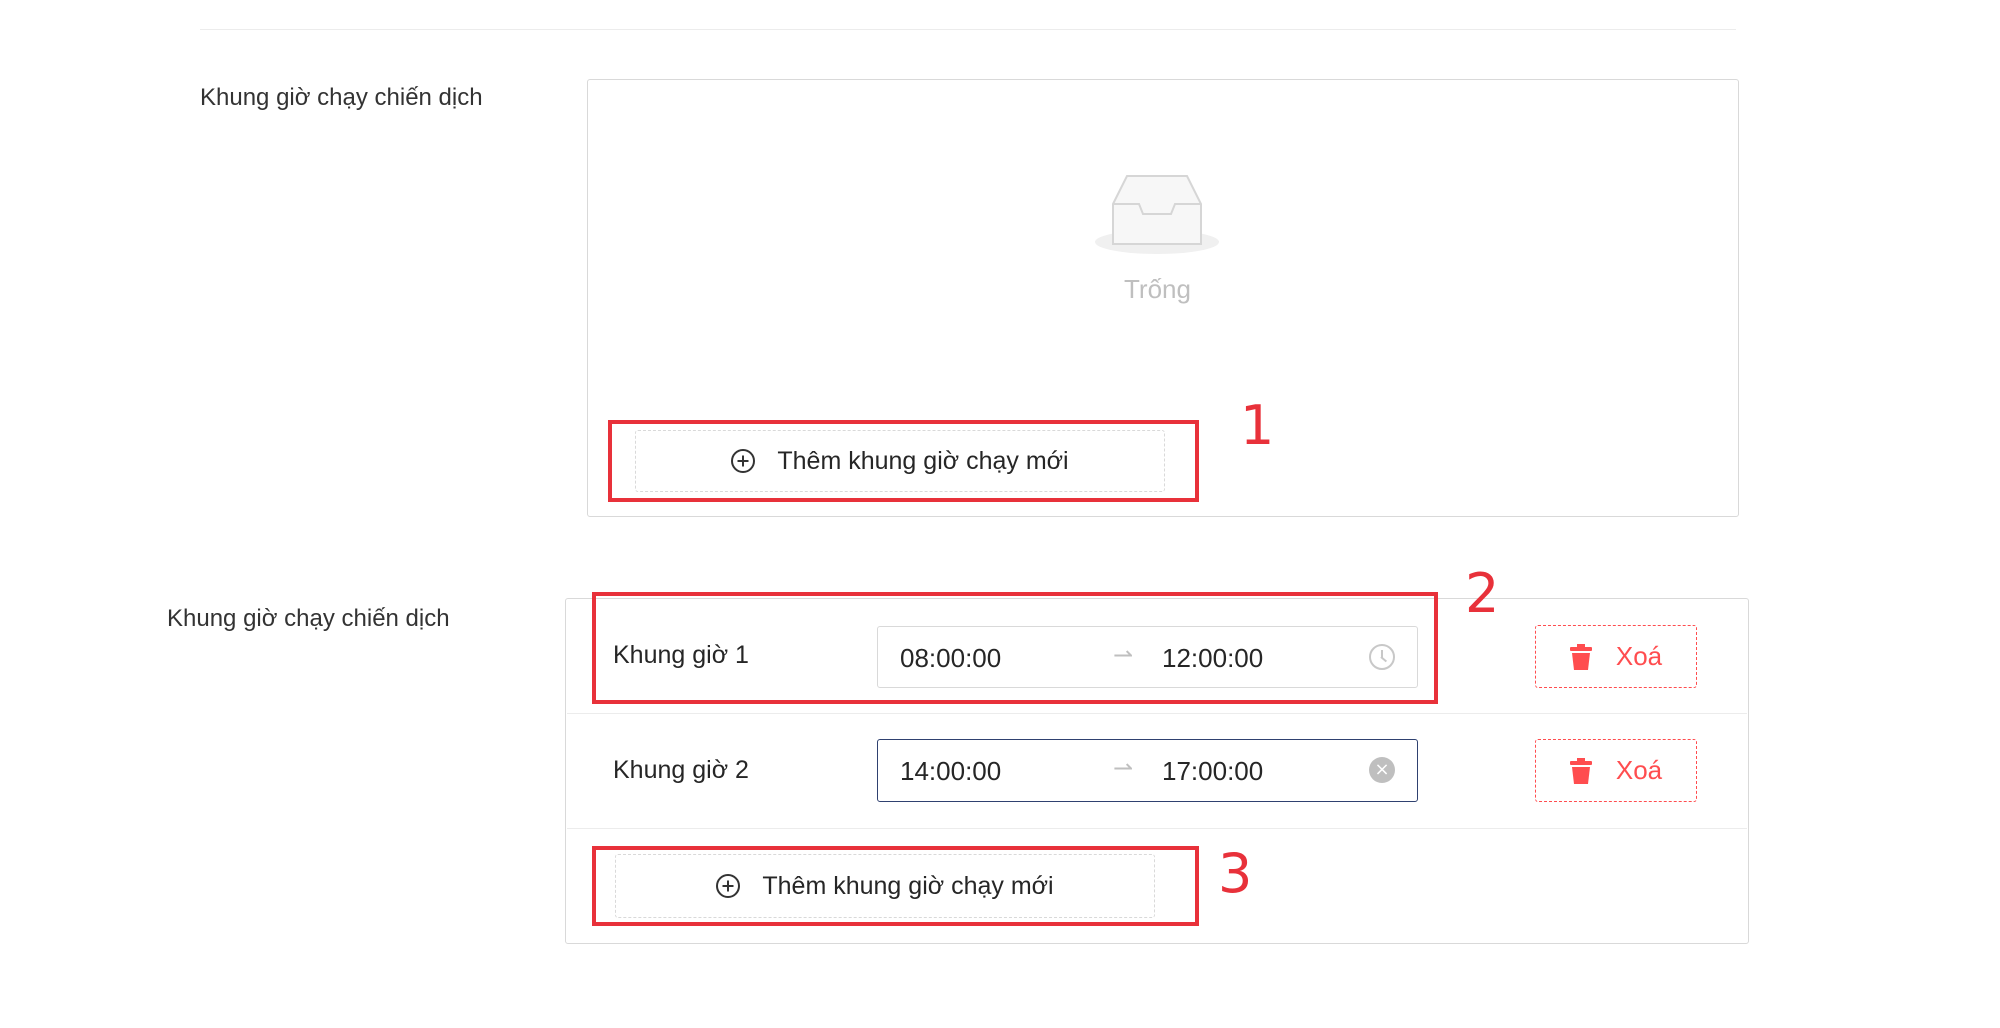 This screenshot has height=1028, width=2000. Describe the element at coordinates (1639, 770) in the screenshot. I see `delete-label-2: Xoá` at that location.